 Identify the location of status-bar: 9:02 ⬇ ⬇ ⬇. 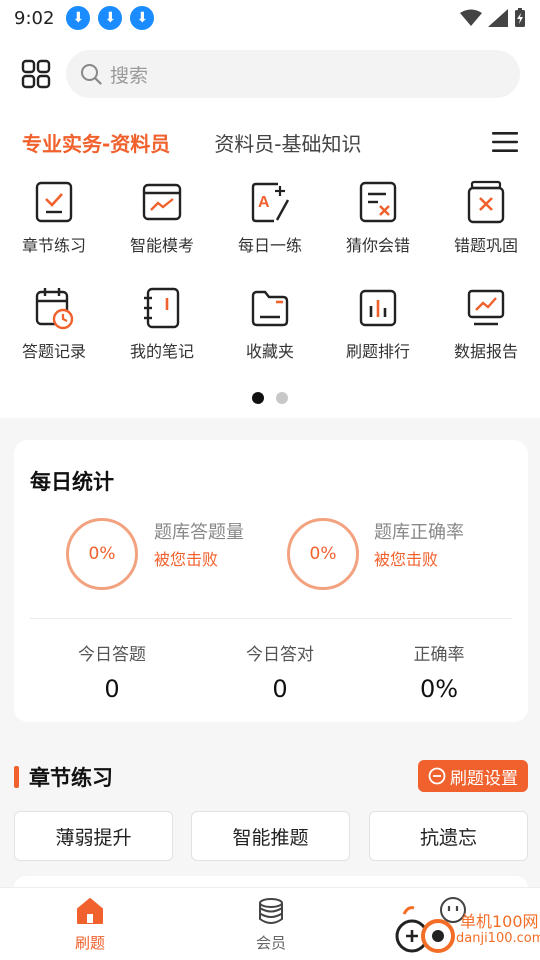
(270, 18).